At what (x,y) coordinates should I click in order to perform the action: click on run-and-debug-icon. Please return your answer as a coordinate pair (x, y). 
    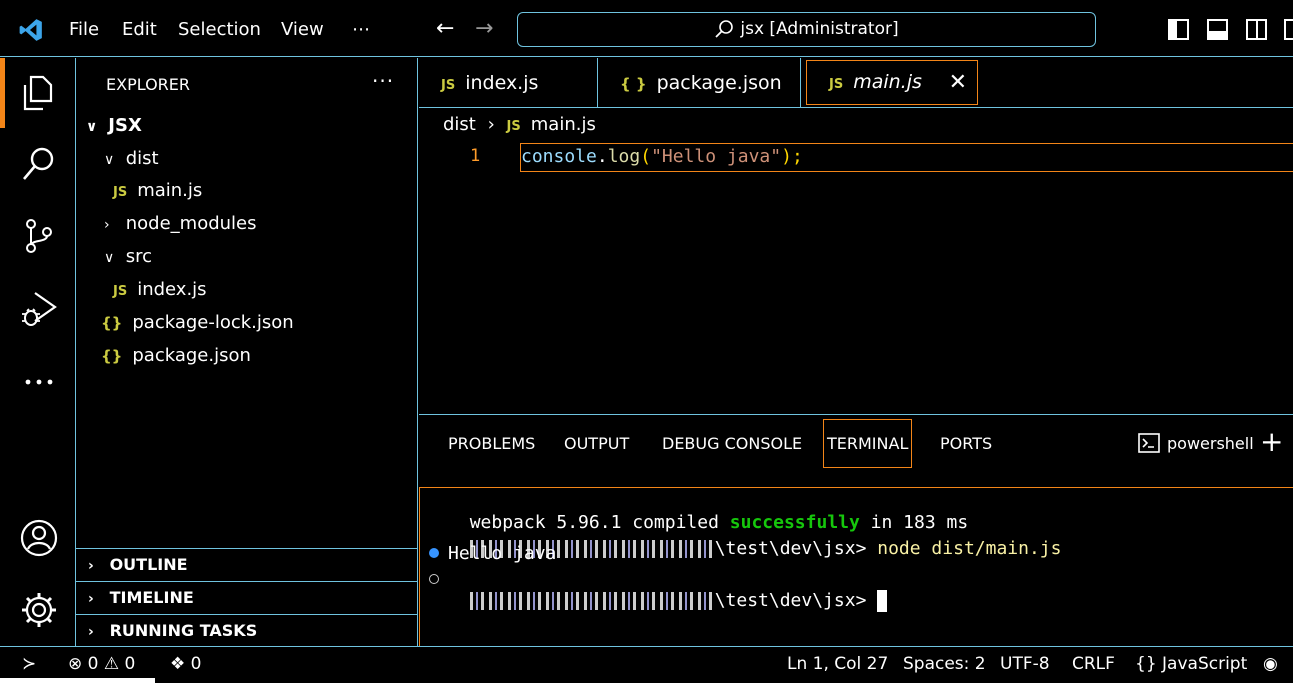
    Looking at the image, I should click on (39, 308).